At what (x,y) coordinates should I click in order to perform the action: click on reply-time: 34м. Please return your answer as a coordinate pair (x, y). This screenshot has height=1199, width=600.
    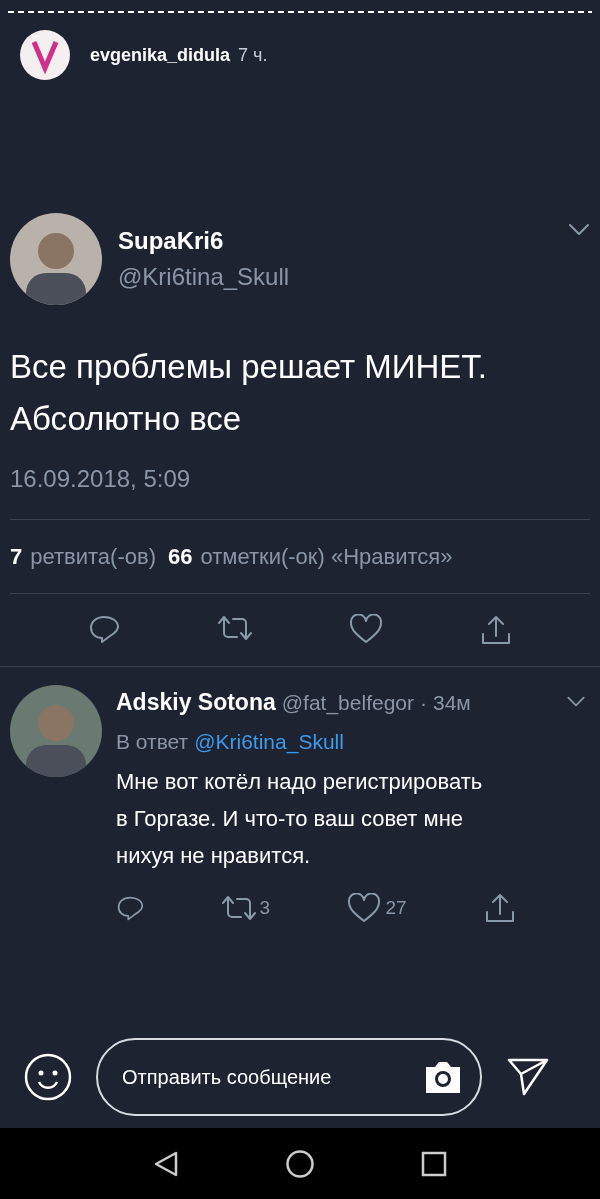
    Looking at the image, I should click on (452, 702).